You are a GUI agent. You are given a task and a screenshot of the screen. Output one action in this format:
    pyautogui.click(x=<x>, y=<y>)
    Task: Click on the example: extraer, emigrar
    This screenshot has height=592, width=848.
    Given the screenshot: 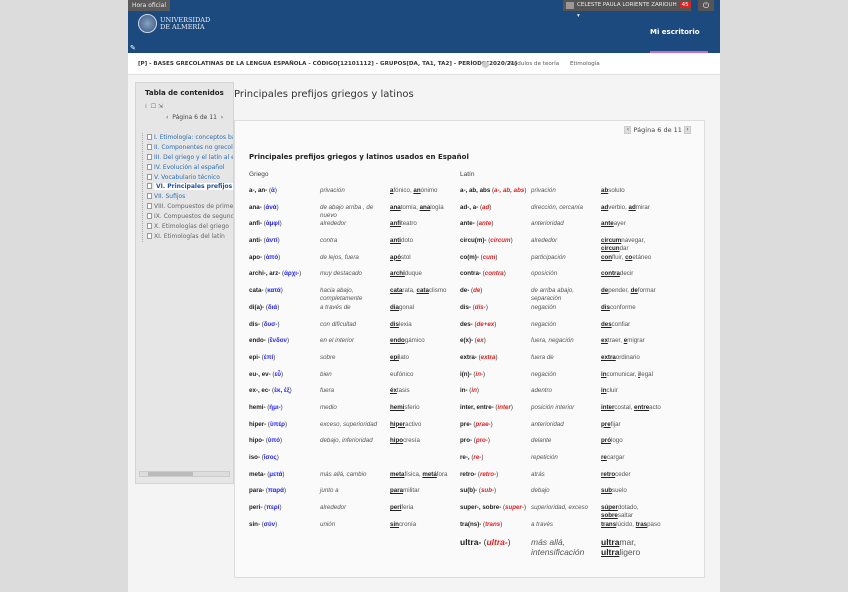 What is the action you would take?
    pyautogui.click(x=623, y=340)
    